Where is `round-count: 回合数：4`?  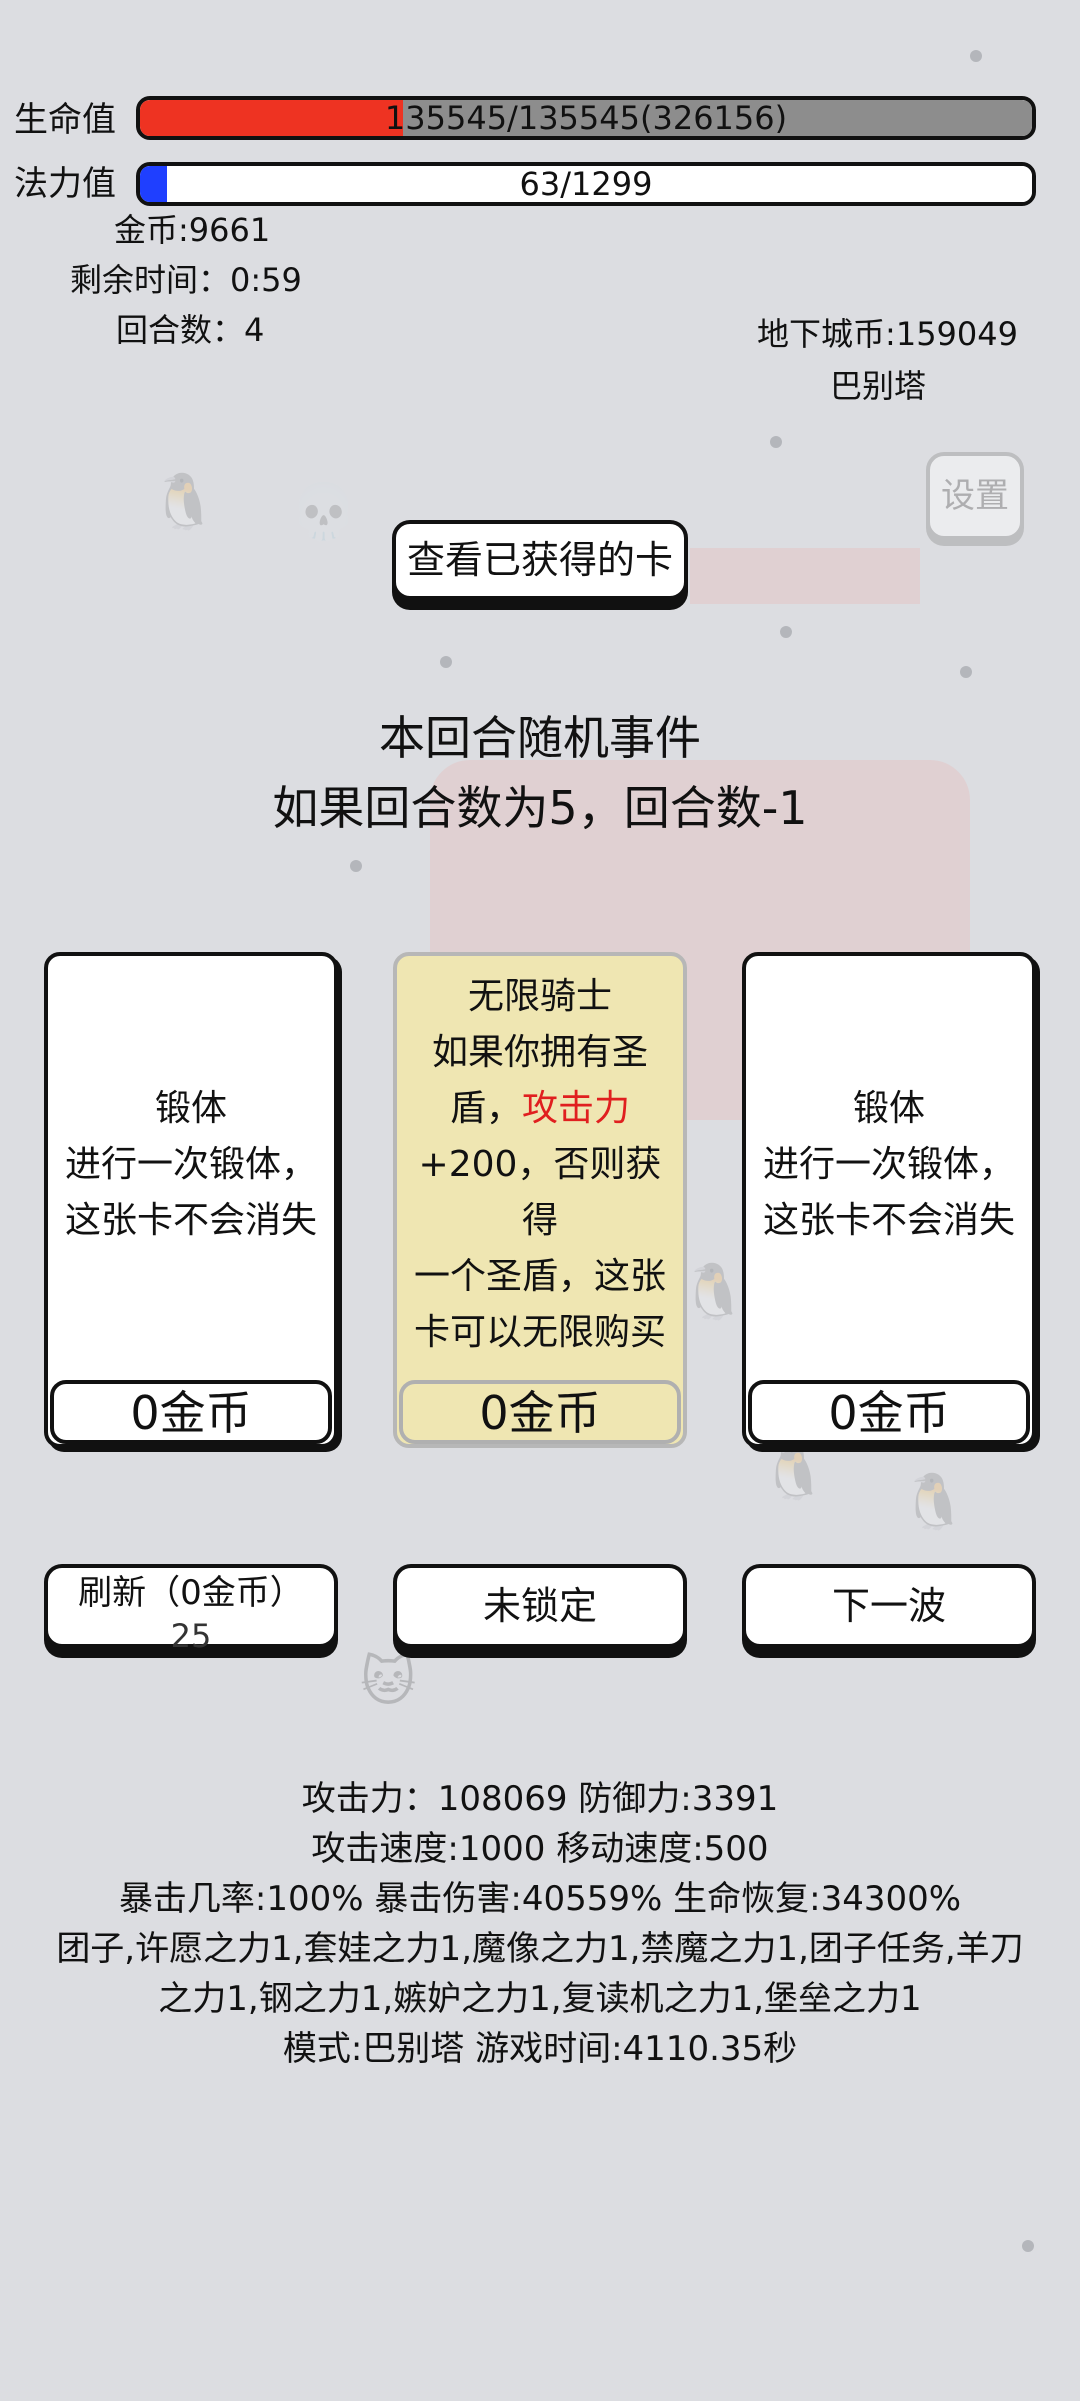
round-count: 回合数：4 is located at coordinates (190, 330).